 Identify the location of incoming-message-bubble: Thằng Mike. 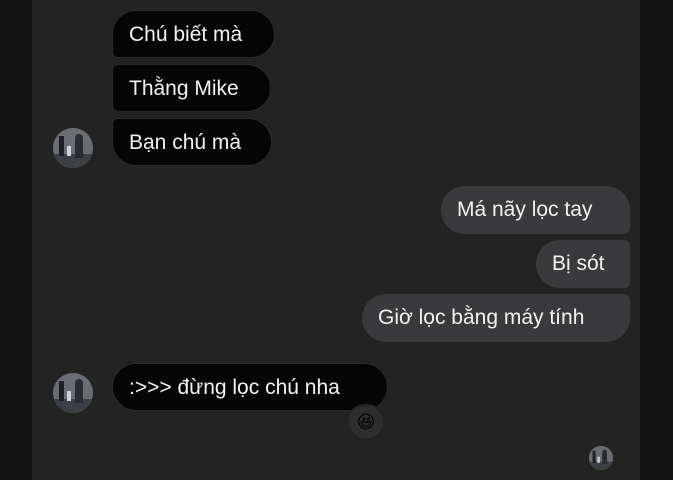
(191, 88).